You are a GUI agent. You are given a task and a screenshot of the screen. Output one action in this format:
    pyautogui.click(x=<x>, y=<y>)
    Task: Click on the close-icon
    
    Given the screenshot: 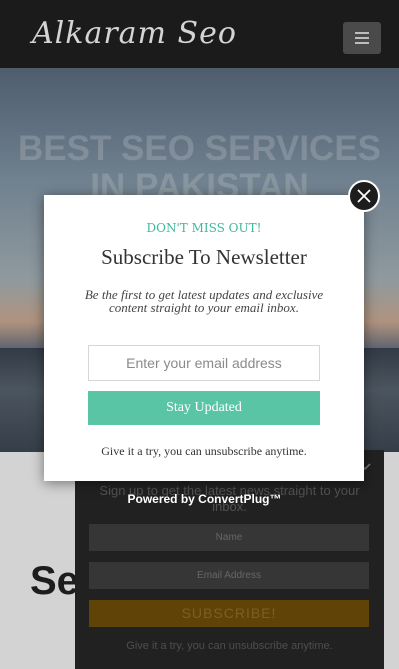 What is the action you would take?
    pyautogui.click(x=364, y=196)
    